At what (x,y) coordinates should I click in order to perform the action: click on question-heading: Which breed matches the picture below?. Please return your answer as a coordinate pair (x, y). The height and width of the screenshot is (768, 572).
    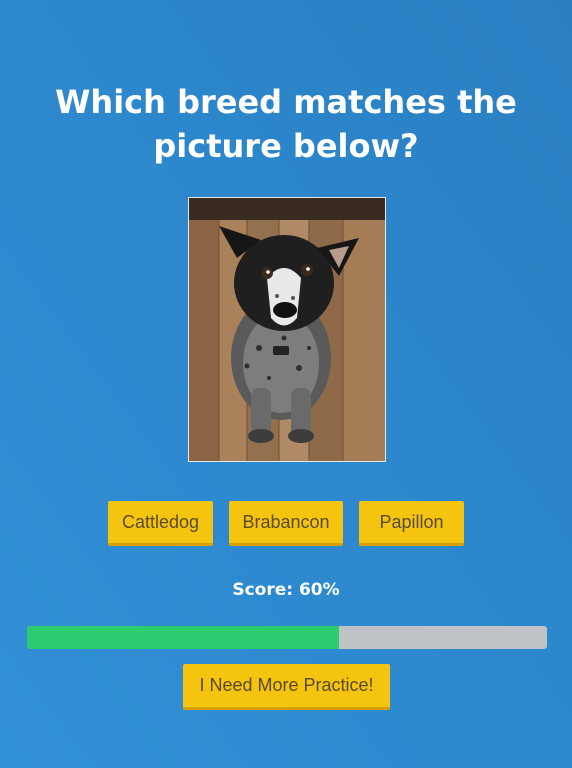
    Looking at the image, I should click on (286, 124).